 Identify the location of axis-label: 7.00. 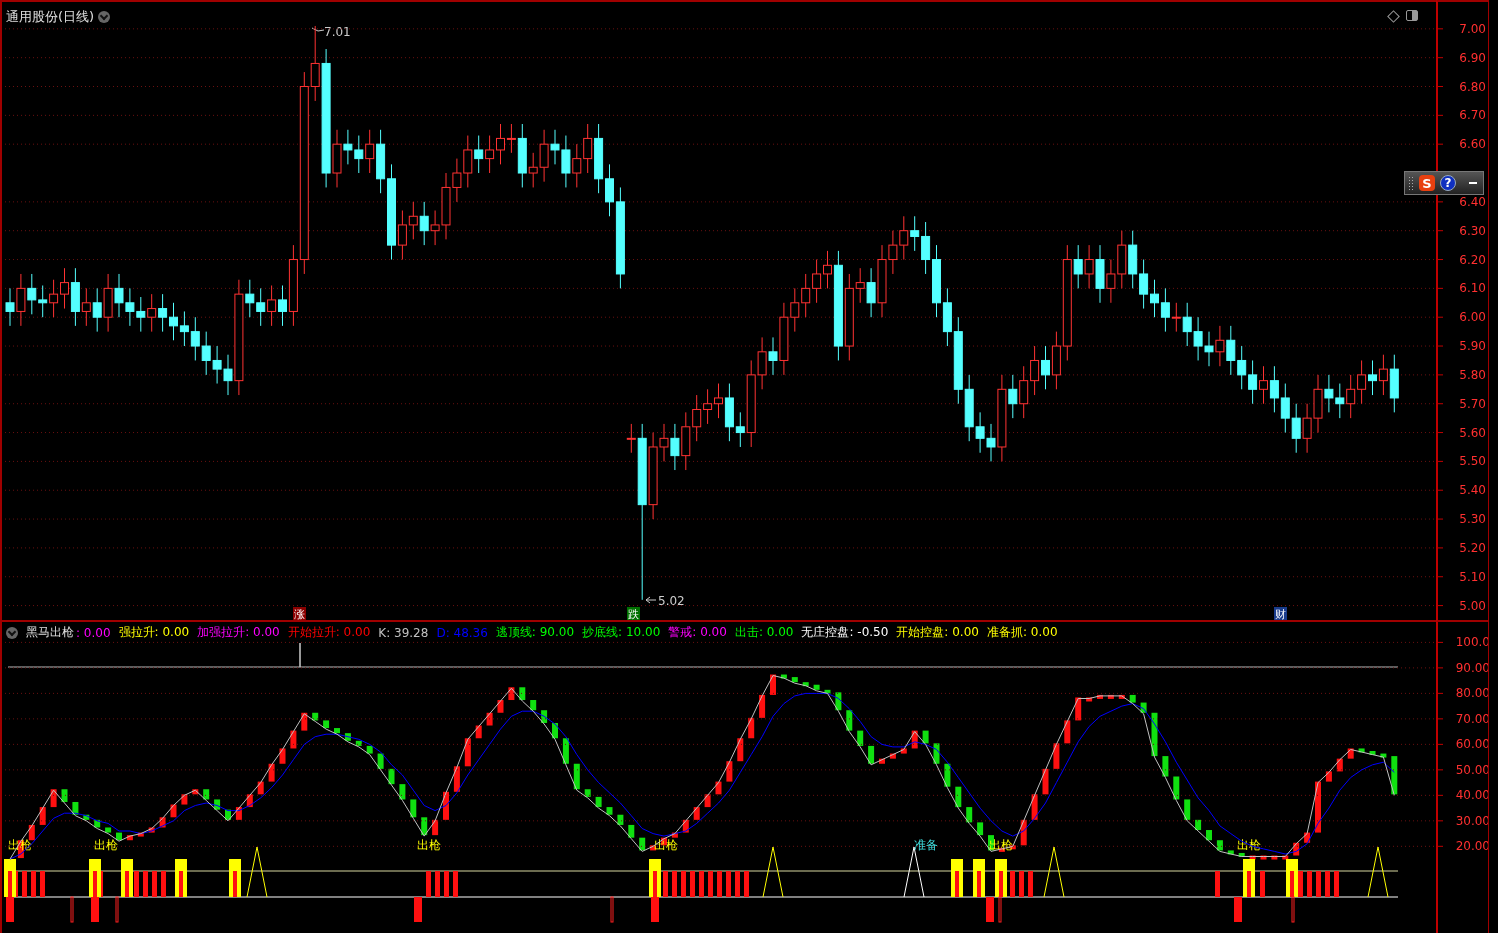
(1472, 28).